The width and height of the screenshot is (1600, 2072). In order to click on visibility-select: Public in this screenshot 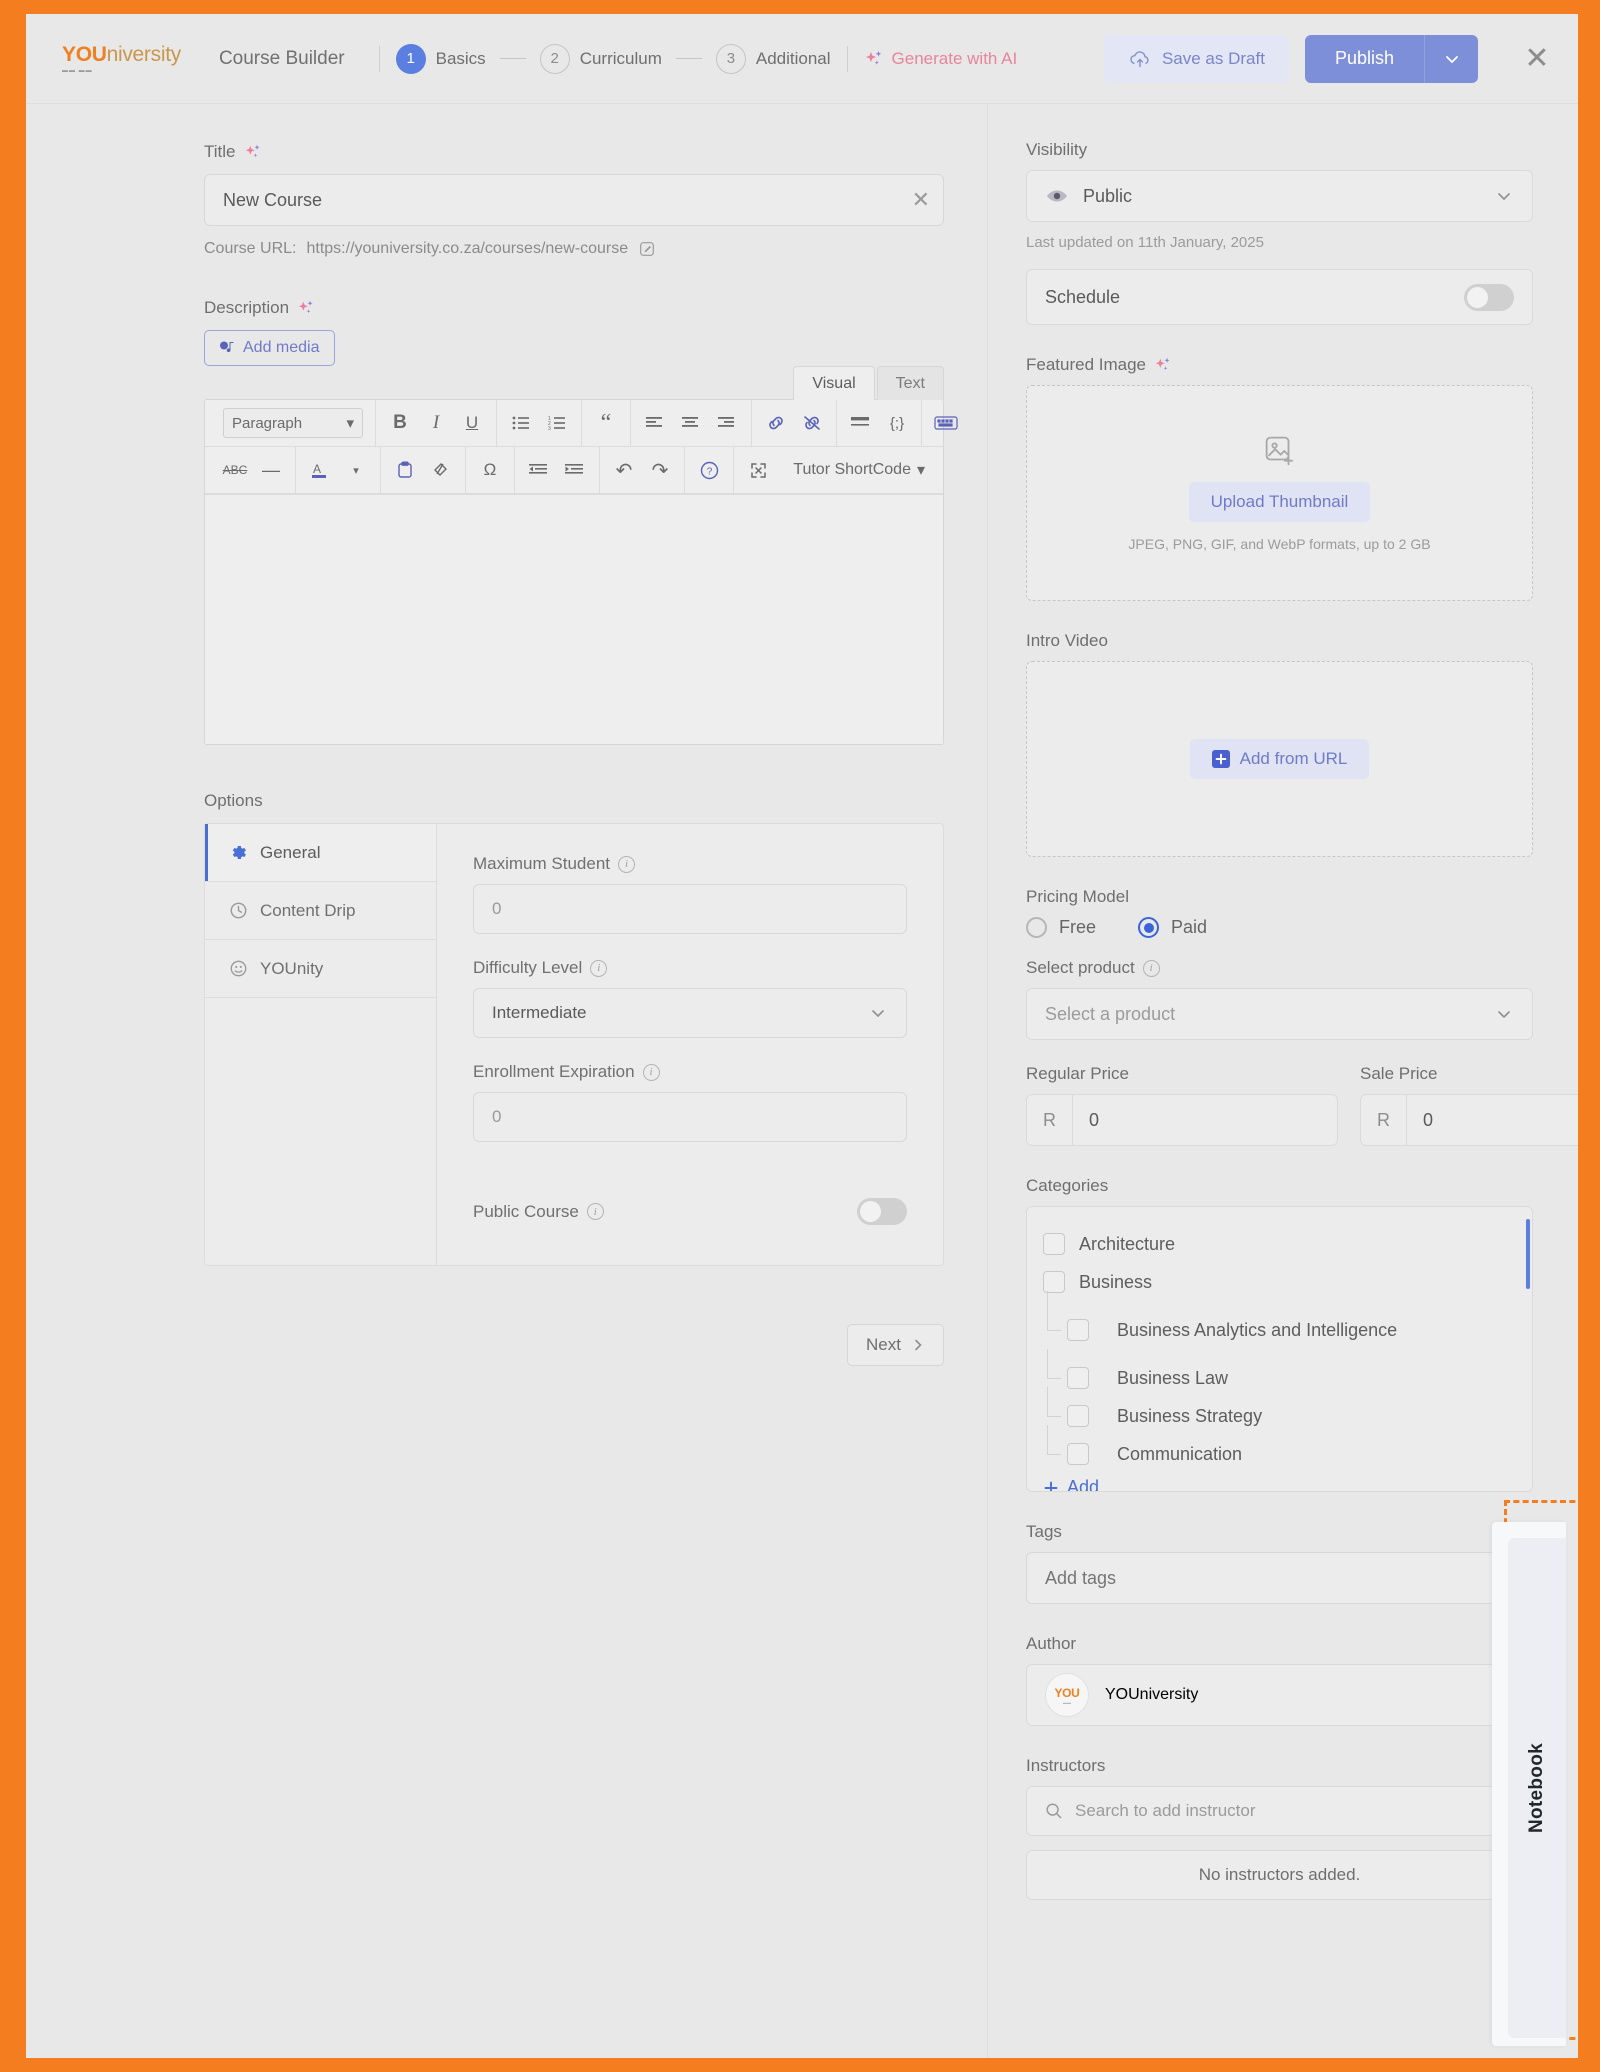, I will do `click(1279, 196)`.